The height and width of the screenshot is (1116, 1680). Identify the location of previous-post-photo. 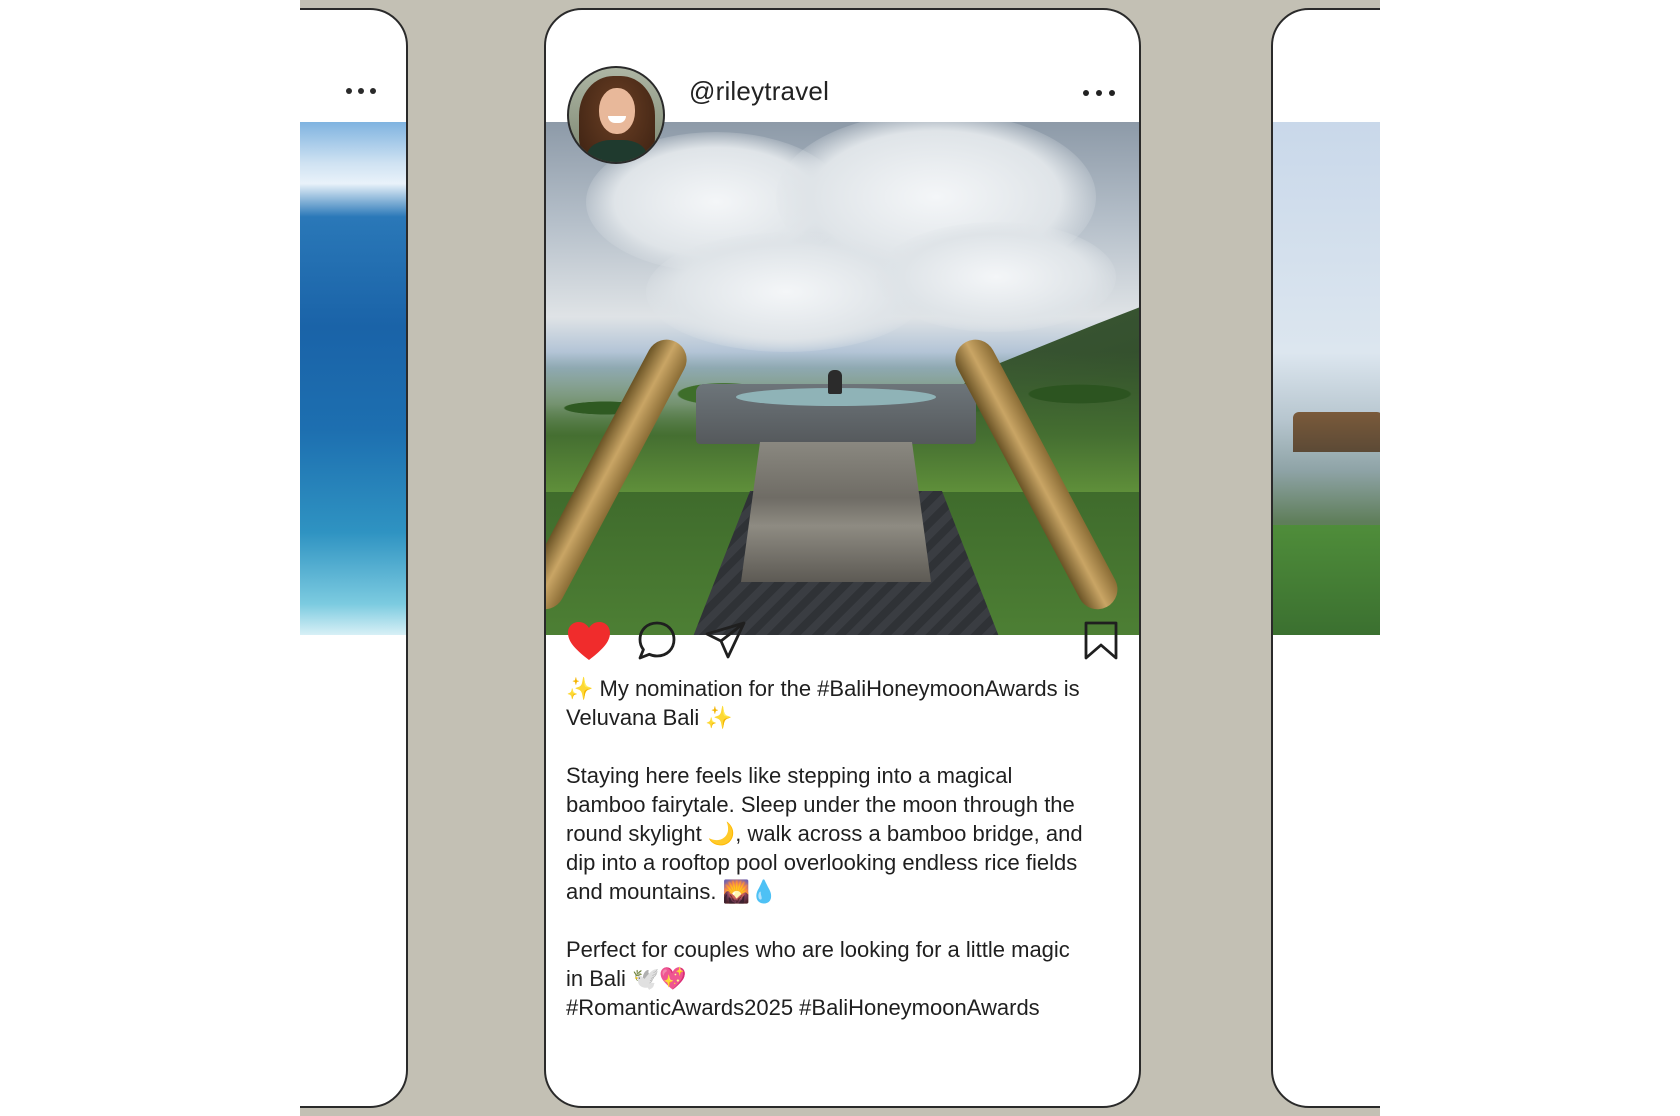
(353, 378).